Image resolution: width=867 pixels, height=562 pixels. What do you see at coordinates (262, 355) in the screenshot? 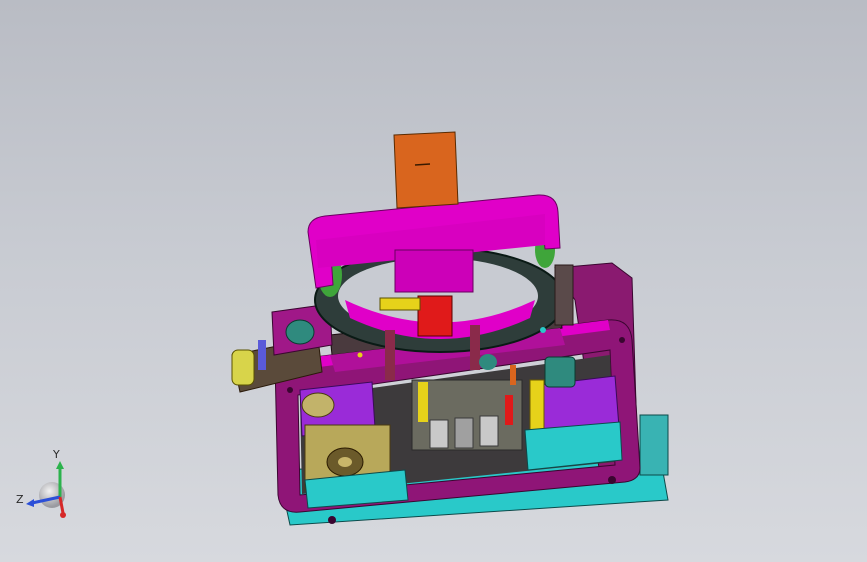
I see `left-arm-blue` at bounding box center [262, 355].